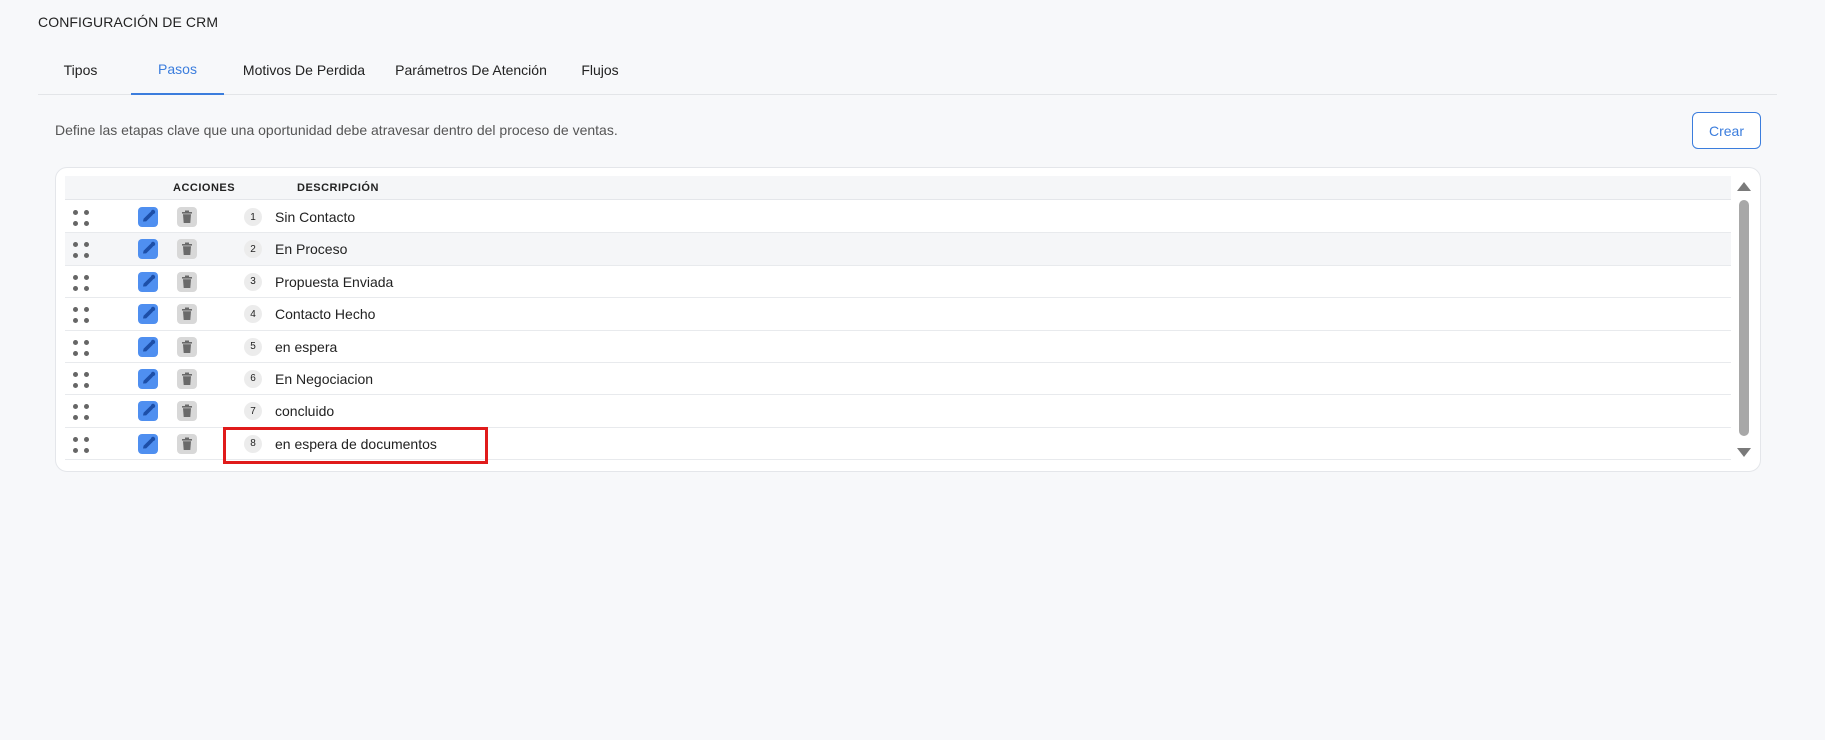 This screenshot has width=1825, height=740. Describe the element at coordinates (898, 217) in the screenshot. I see `table-row: 1 Sin Contacto` at that location.